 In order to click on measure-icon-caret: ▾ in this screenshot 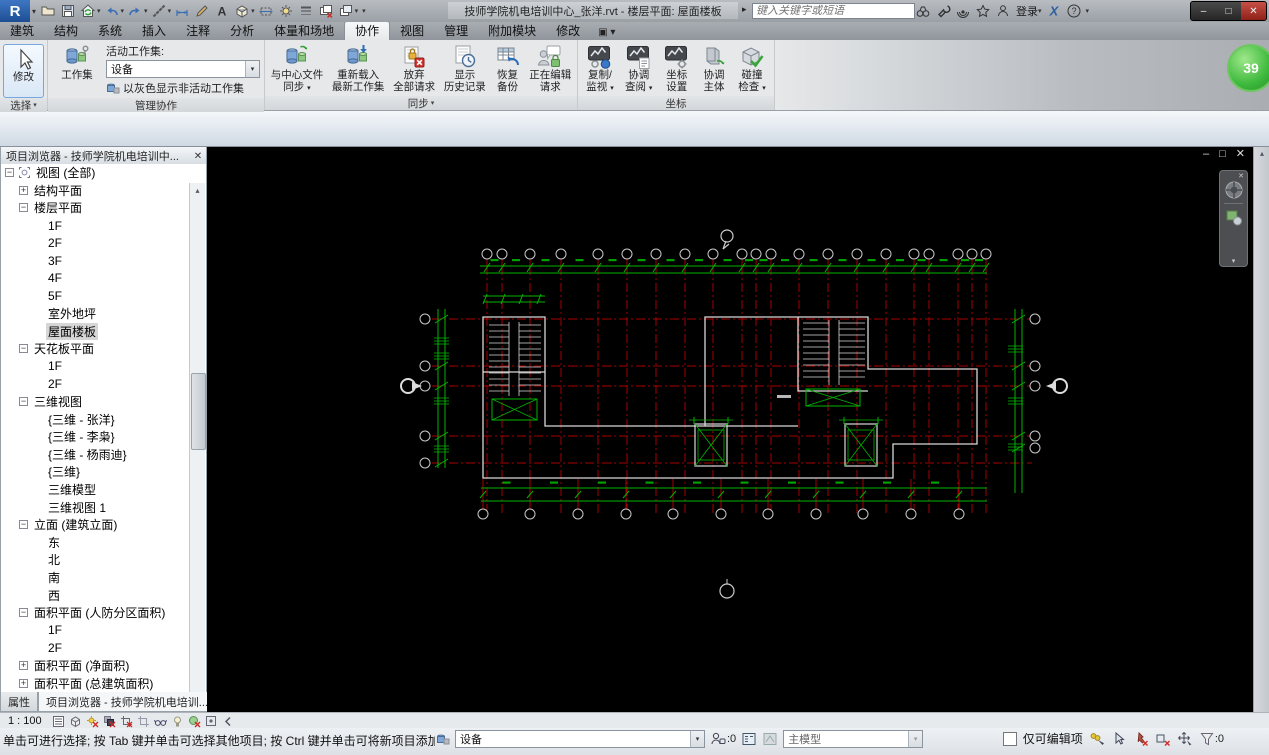, I will do `click(170, 11)`.